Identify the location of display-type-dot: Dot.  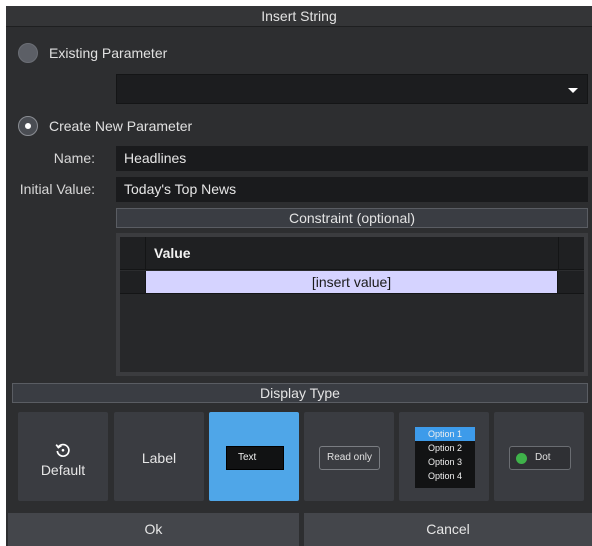
(539, 456).